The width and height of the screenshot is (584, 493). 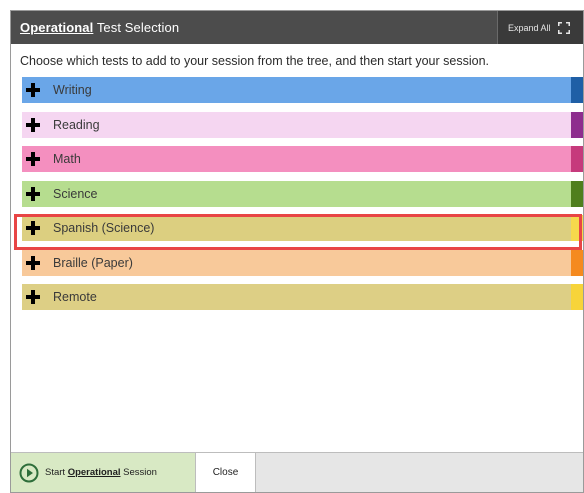 I want to click on start-suffix: Session, so click(x=140, y=472).